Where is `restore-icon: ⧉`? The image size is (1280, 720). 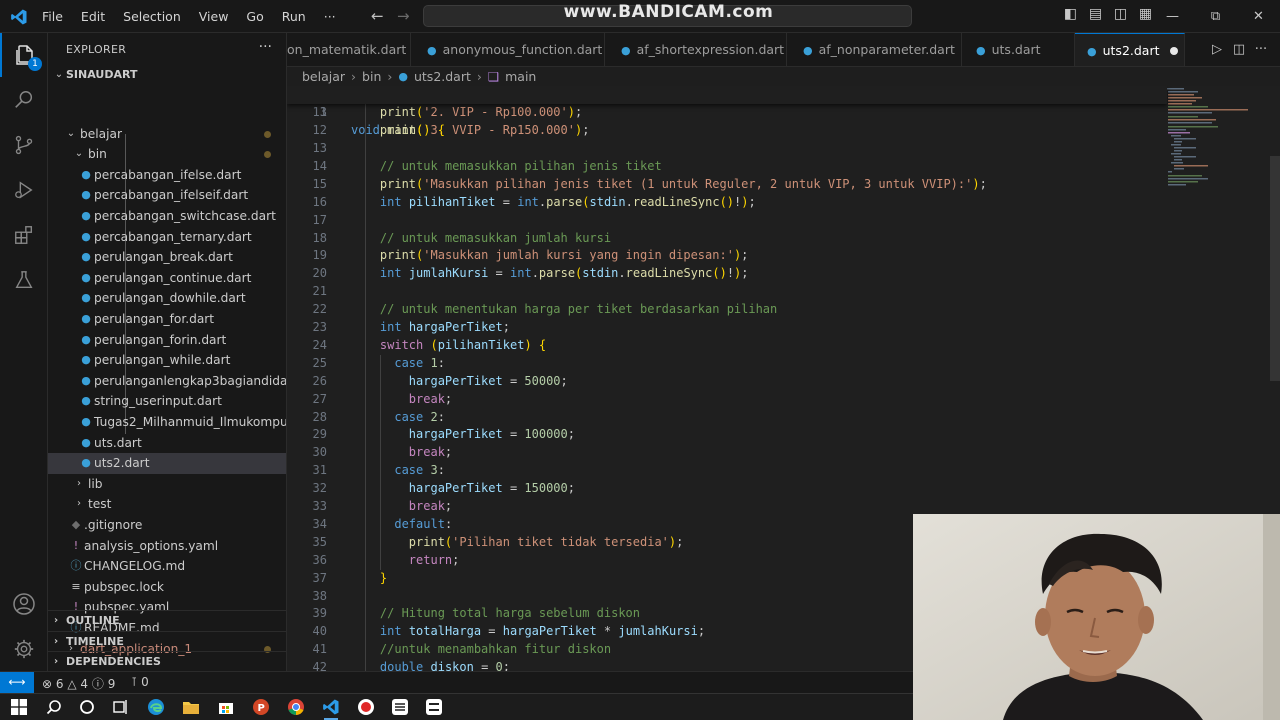 restore-icon: ⧉ is located at coordinates (1215, 16).